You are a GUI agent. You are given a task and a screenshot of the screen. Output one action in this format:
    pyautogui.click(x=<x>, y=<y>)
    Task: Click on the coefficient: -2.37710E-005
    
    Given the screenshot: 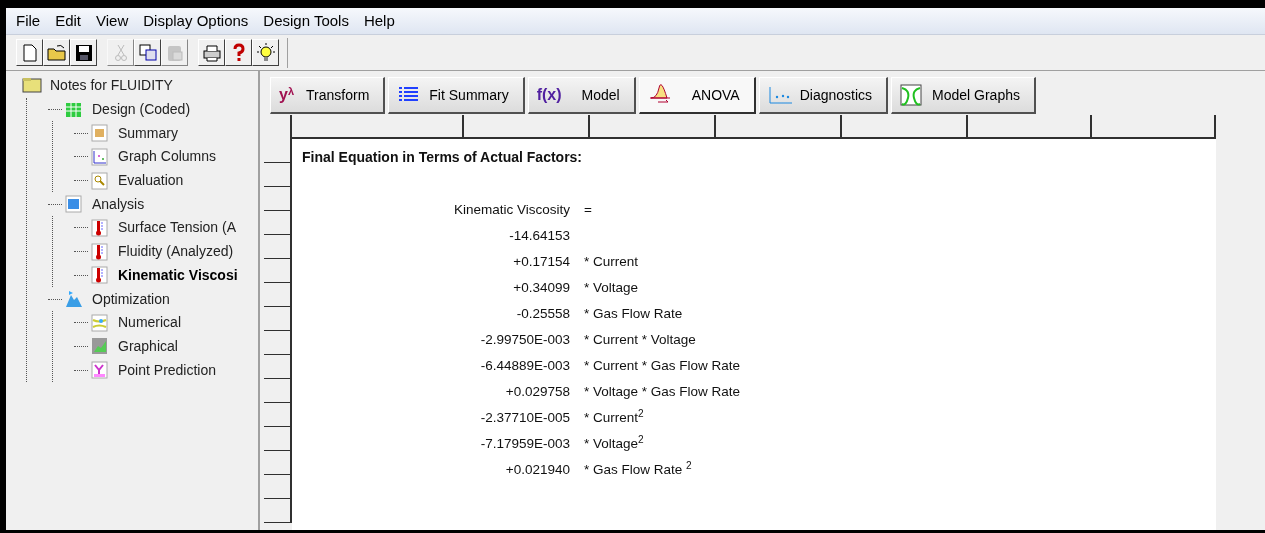 What is the action you would take?
    pyautogui.click(x=525, y=417)
    